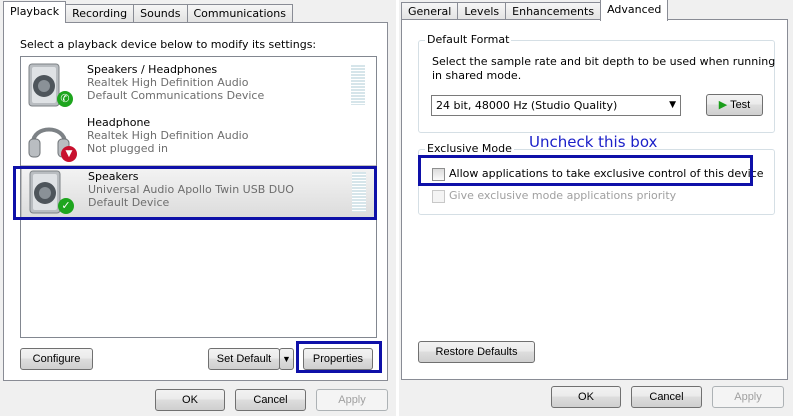 This screenshot has width=793, height=416. Describe the element at coordinates (286, 359) in the screenshot. I see `set-default-dropdown-arrow: ▼` at that location.